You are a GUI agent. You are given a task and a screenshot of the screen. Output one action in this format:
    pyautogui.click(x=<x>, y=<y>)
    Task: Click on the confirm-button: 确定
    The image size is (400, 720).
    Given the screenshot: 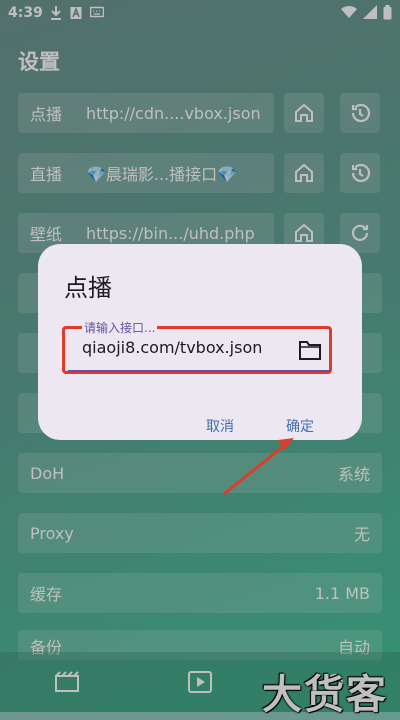 What is the action you would take?
    pyautogui.click(x=300, y=426)
    